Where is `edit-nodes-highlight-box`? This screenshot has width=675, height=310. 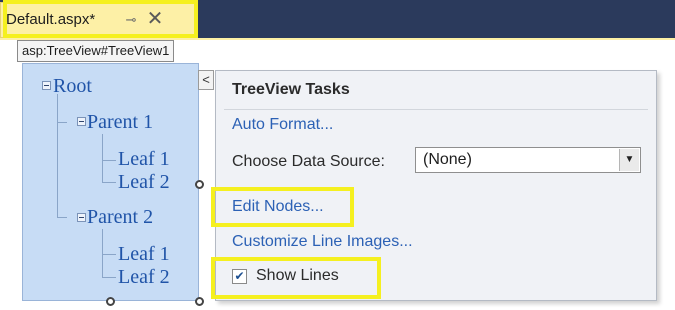
edit-nodes-highlight-box is located at coordinates (282, 207).